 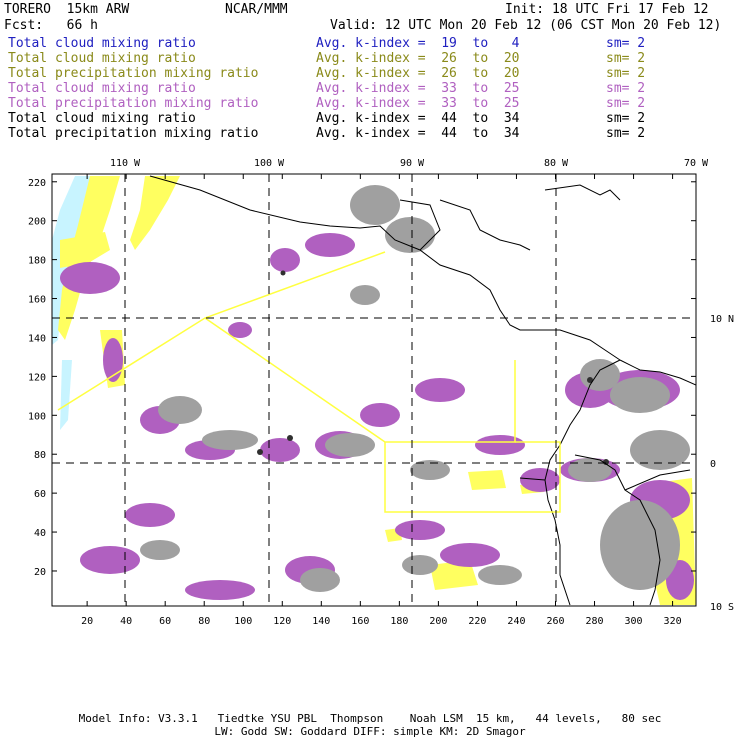 I want to click on lon-label: 110 W, so click(x=125, y=163).